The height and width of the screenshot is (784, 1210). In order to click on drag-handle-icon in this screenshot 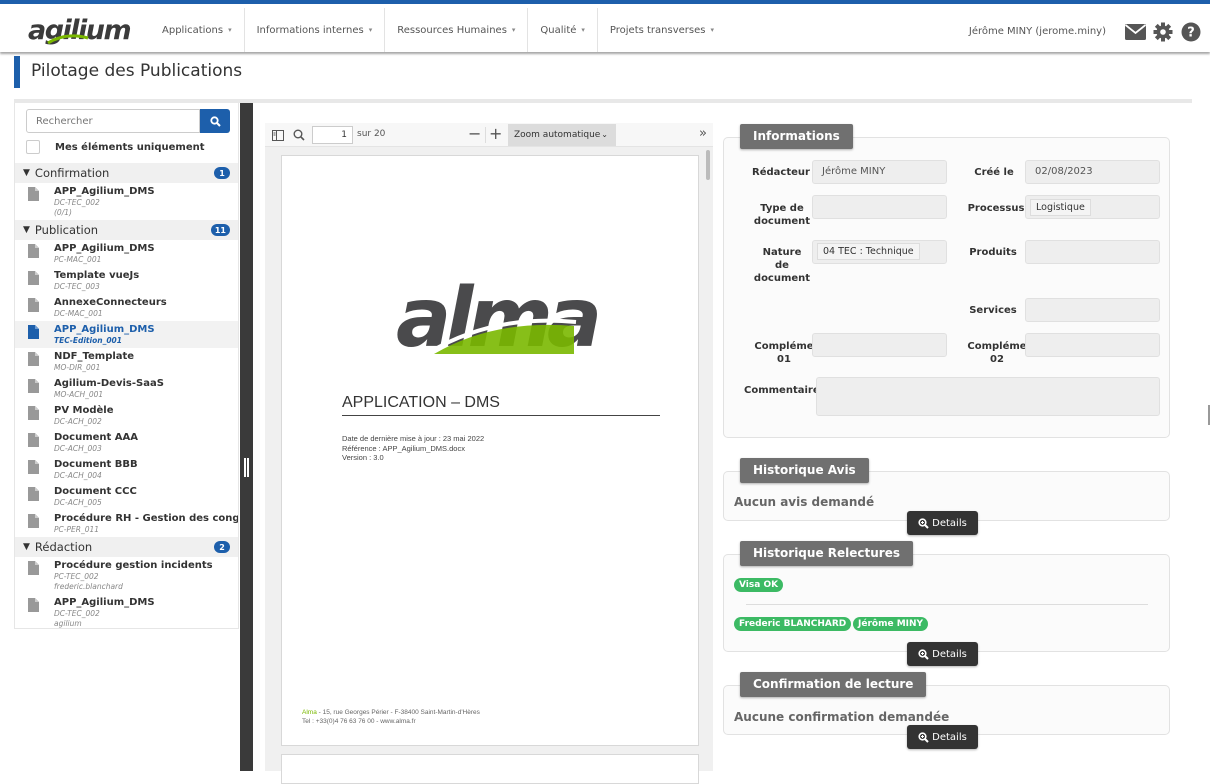, I will do `click(246, 467)`.